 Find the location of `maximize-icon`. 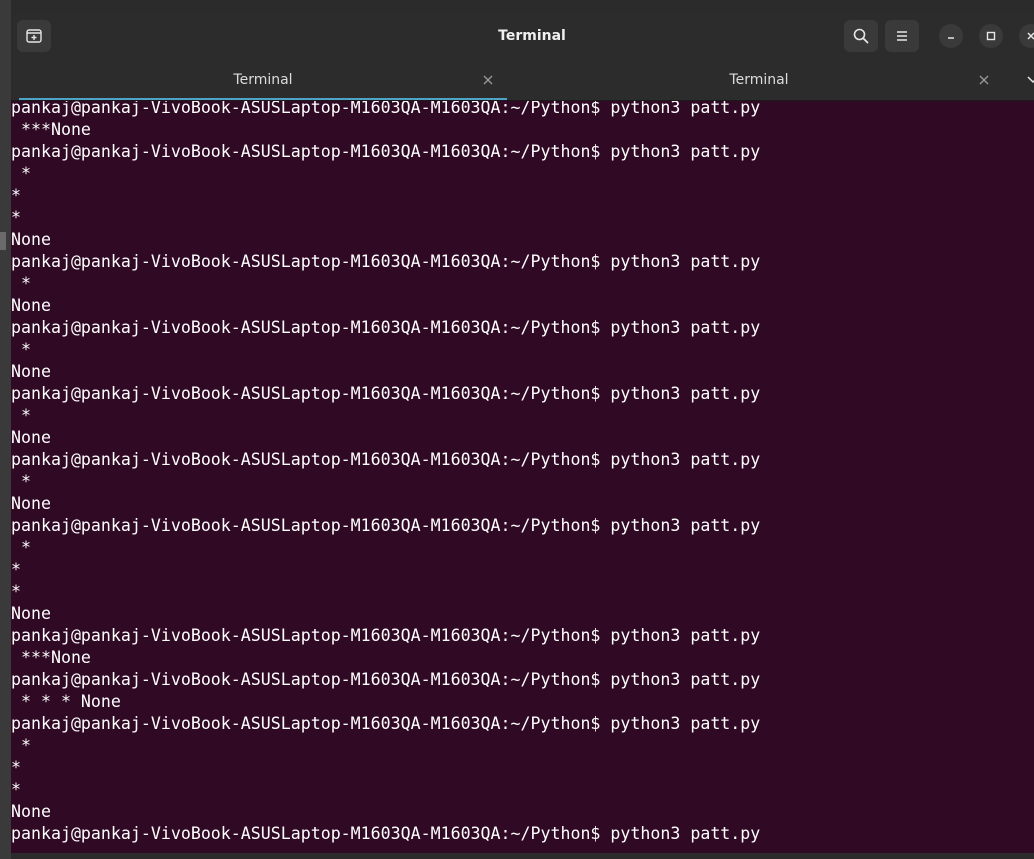

maximize-icon is located at coordinates (991, 36).